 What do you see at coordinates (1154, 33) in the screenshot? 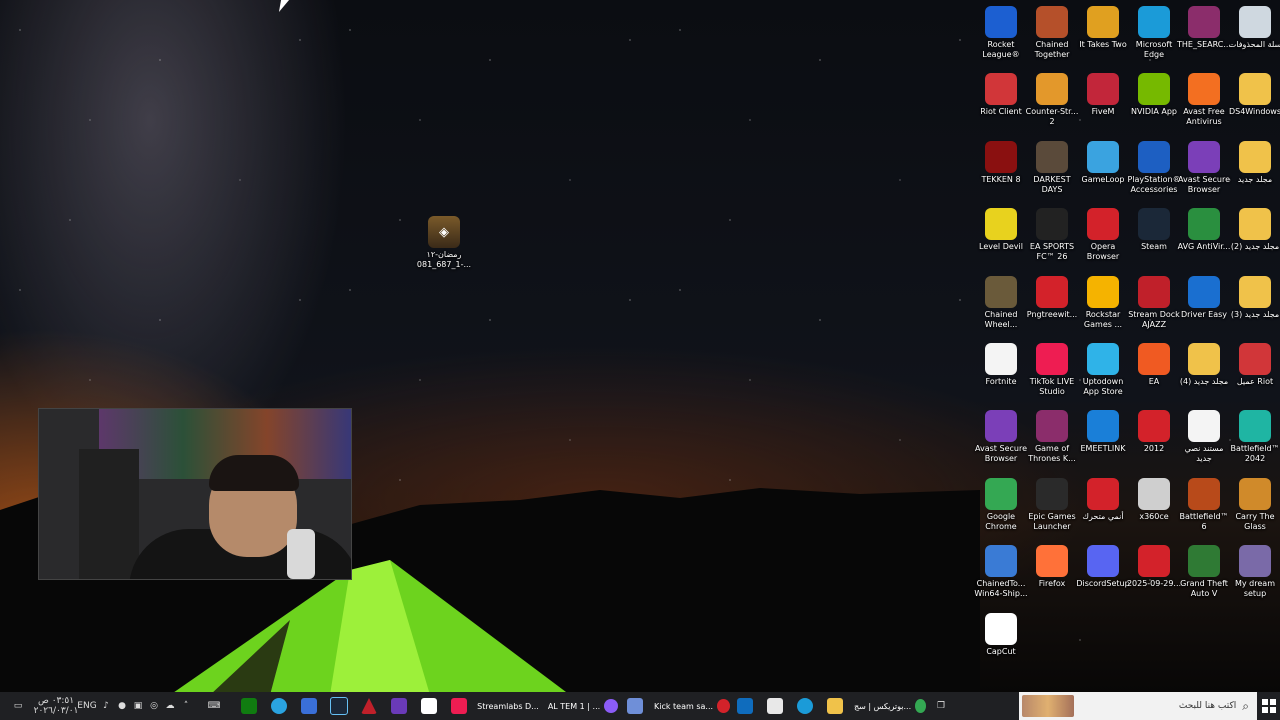
I see `desktop-icon: Microsoft Edge` at bounding box center [1154, 33].